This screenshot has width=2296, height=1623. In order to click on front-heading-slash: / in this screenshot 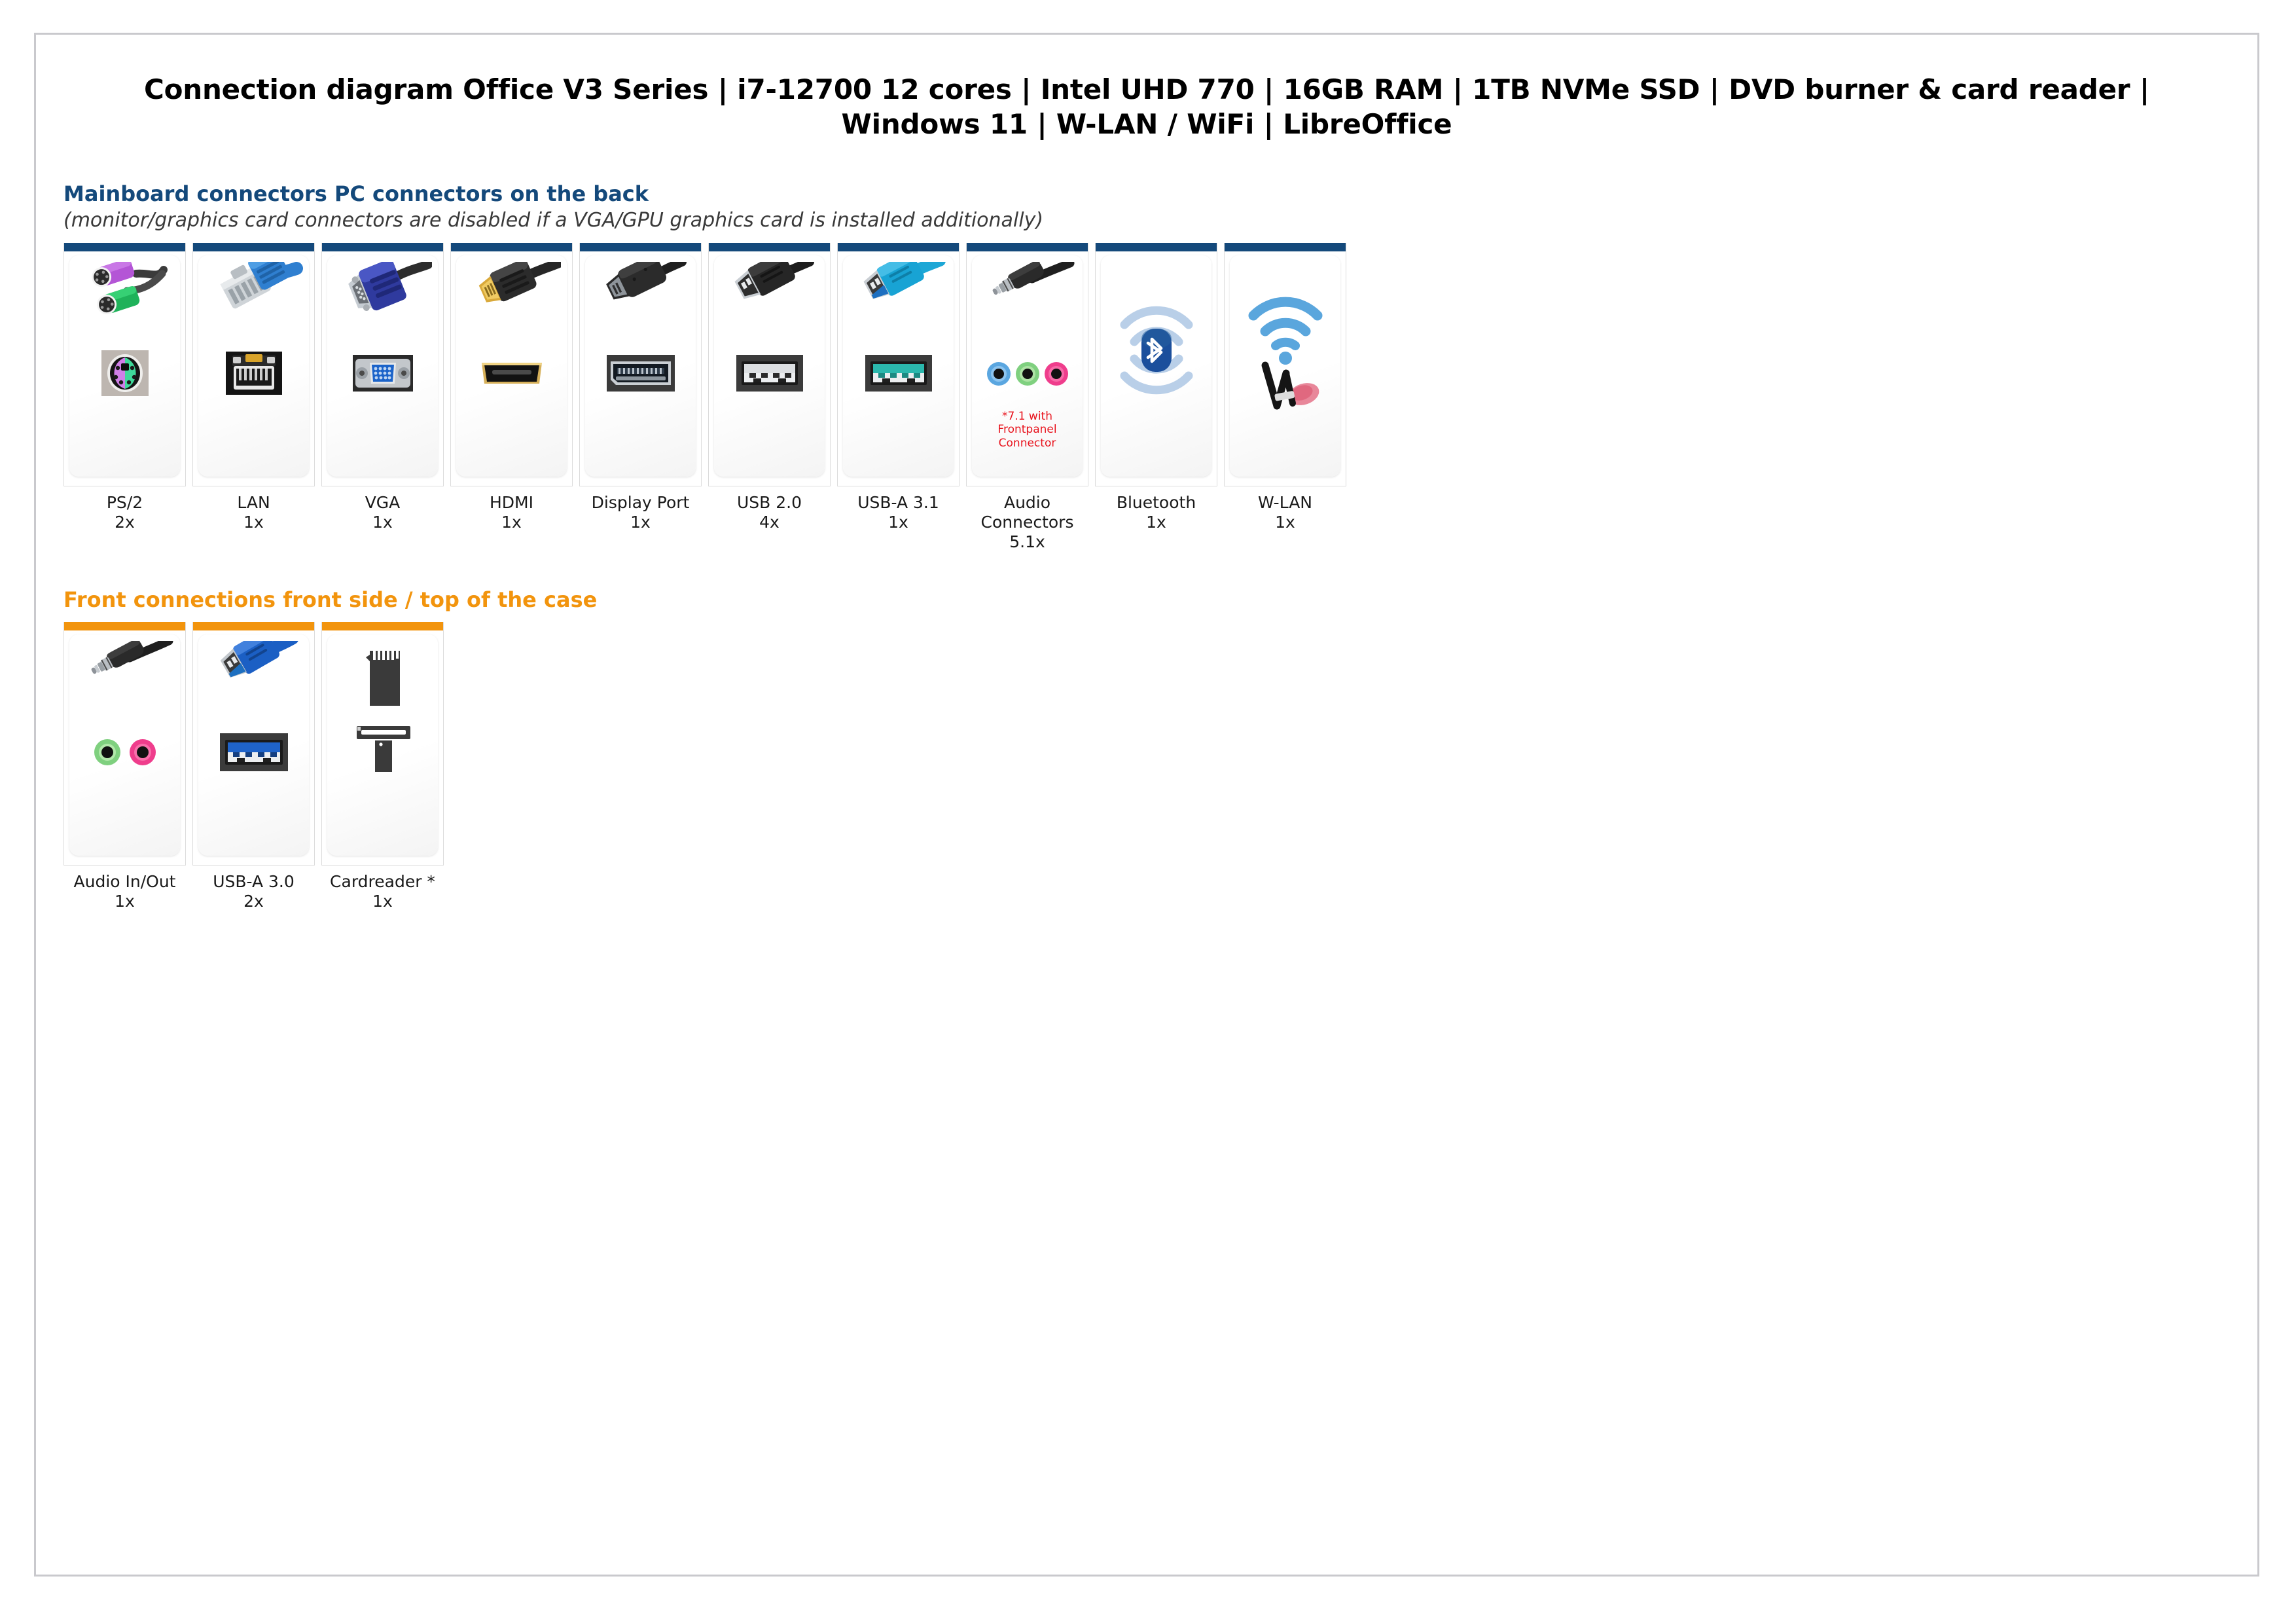, I will do `click(408, 599)`.